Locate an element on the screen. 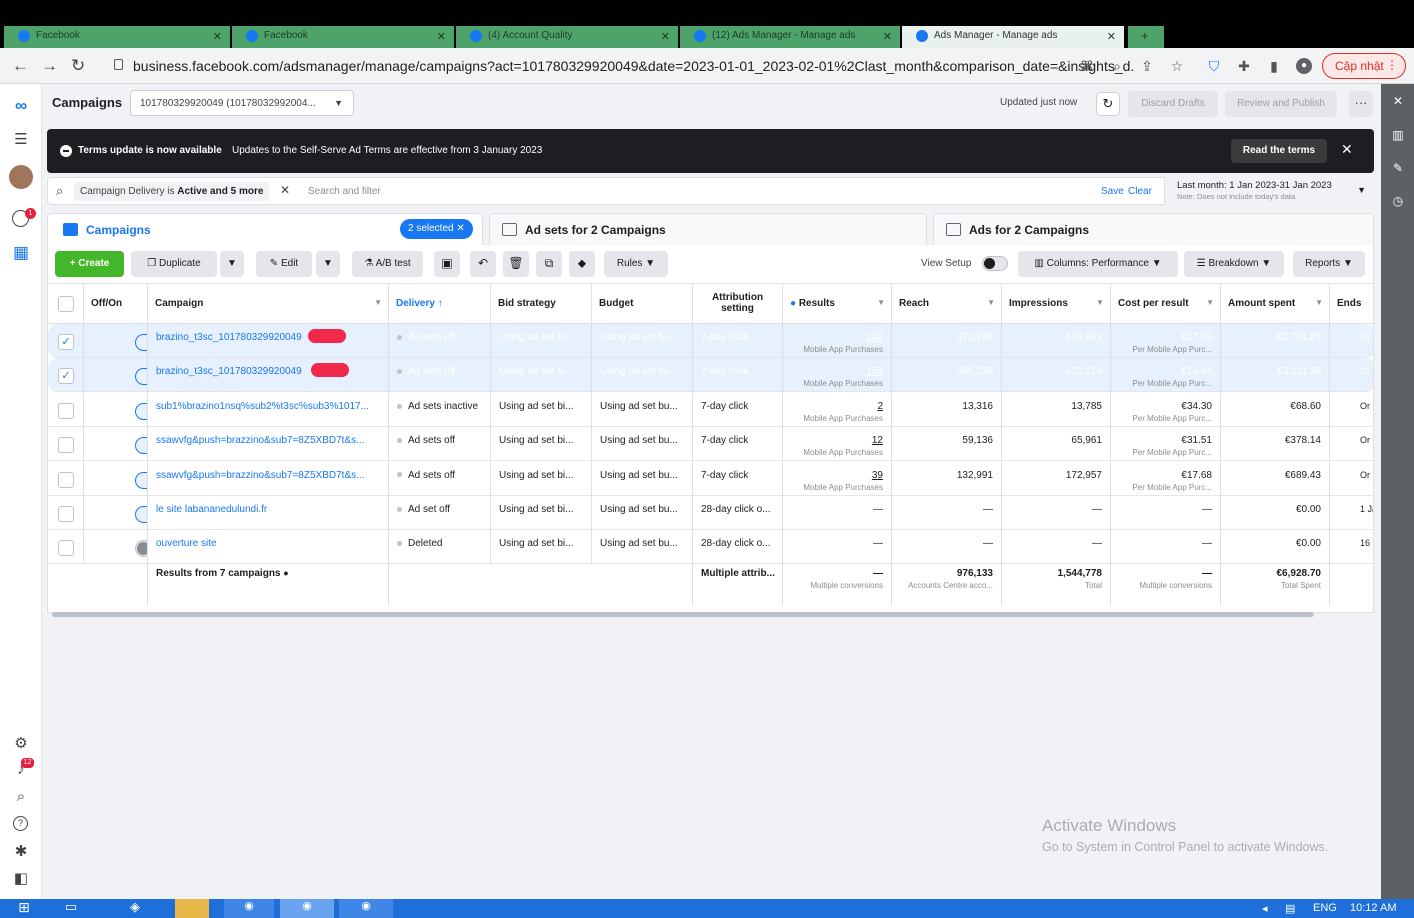  delete-button: 🗑 is located at coordinates (516, 264).